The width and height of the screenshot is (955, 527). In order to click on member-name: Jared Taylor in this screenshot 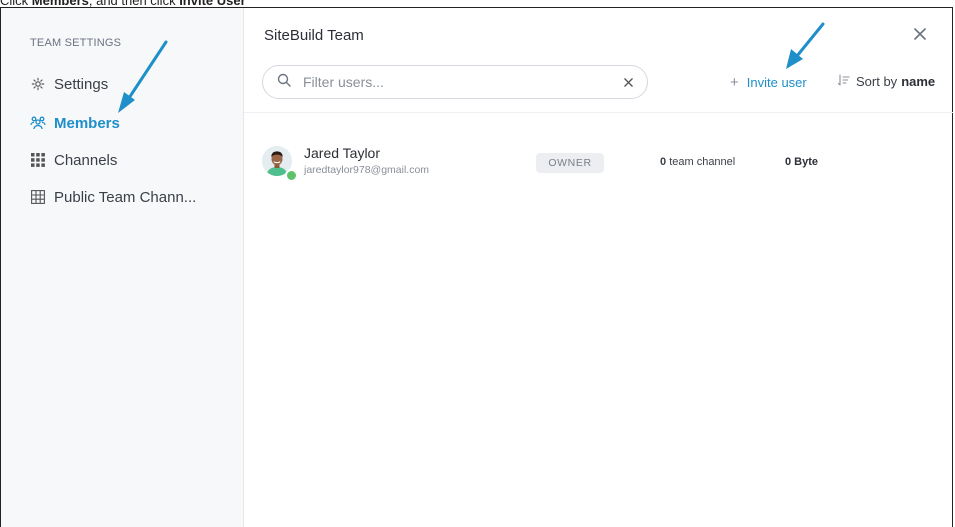, I will do `click(342, 153)`.